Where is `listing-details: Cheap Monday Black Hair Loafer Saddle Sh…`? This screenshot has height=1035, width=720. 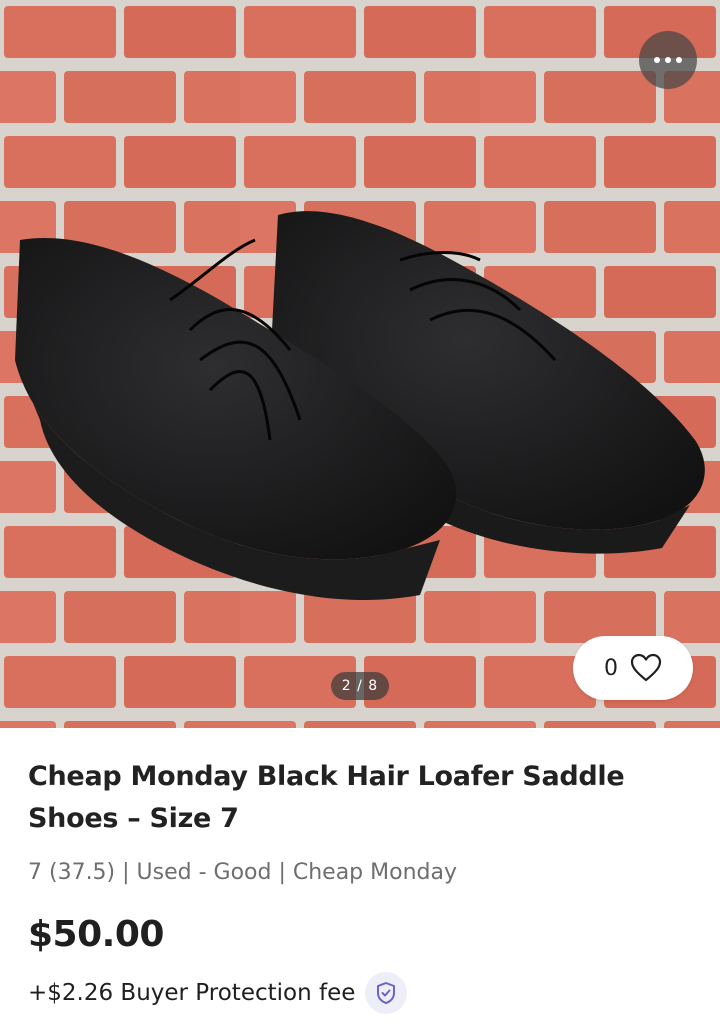 listing-details: Cheap Monday Black Hair Loafer Saddle Sh… is located at coordinates (358, 798).